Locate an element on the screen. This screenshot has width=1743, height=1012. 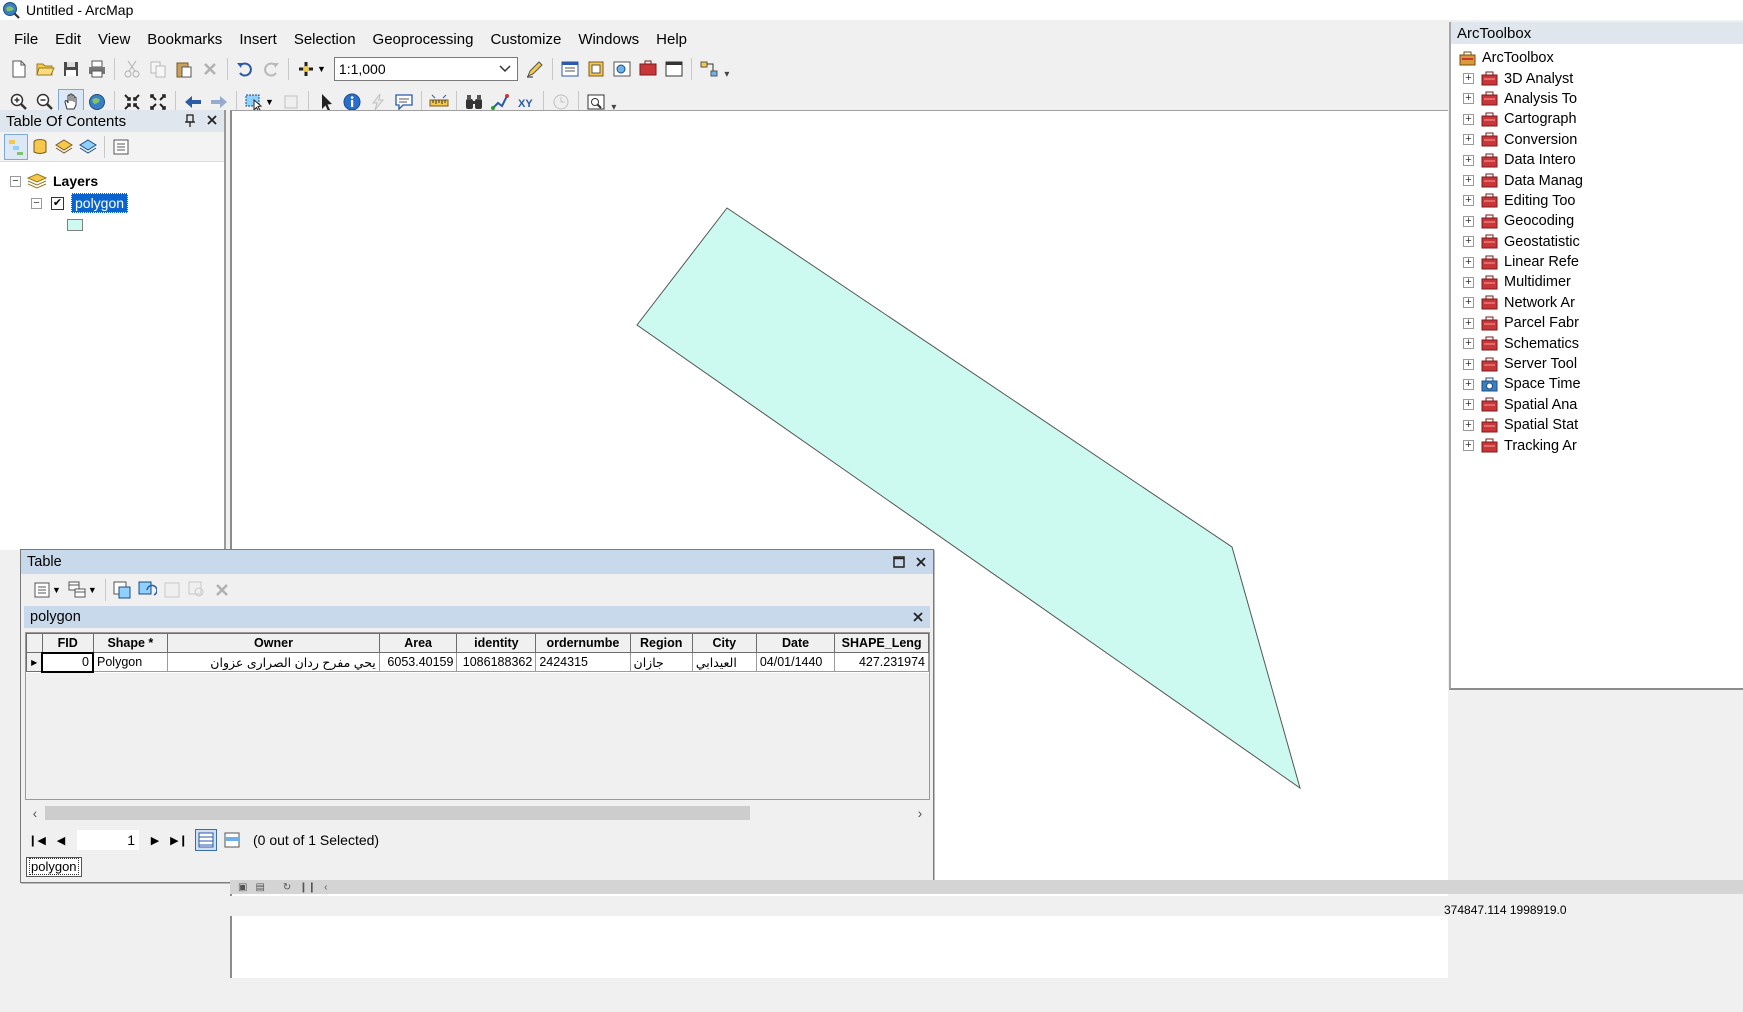
table-options-dropdown-icon: ▼ is located at coordinates (56, 590).